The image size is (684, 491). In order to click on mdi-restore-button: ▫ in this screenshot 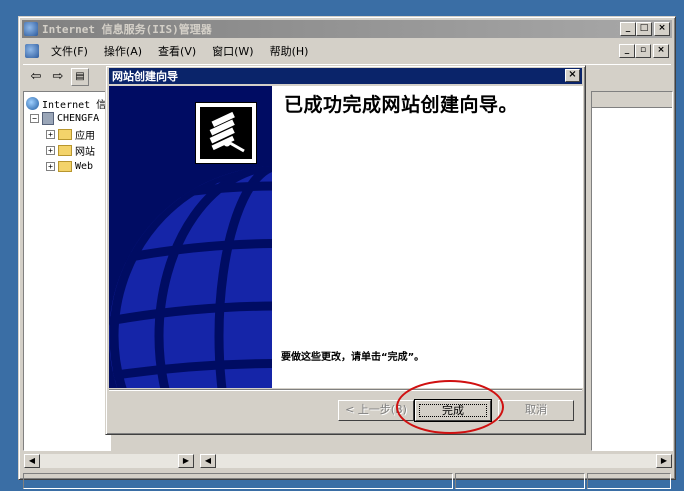, I will do `click(643, 51)`.